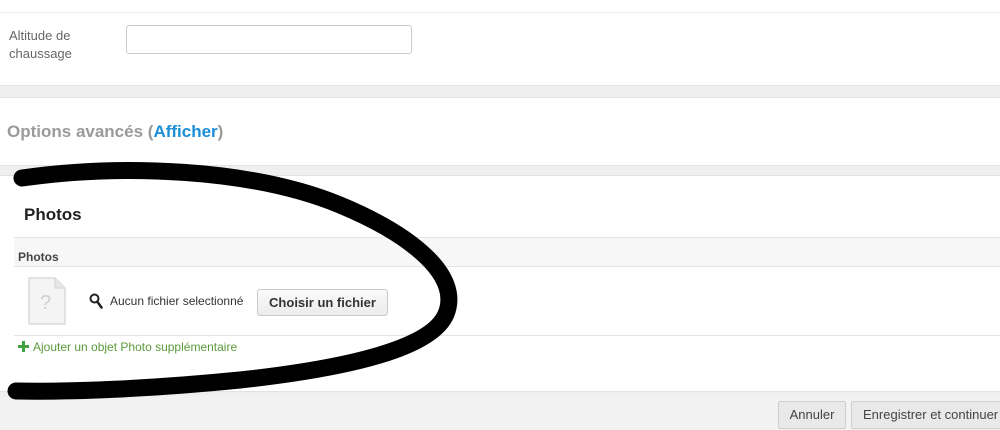 The width and height of the screenshot is (1000, 430). I want to click on altitude-field-label: Altitude de chaussage, so click(40, 44).